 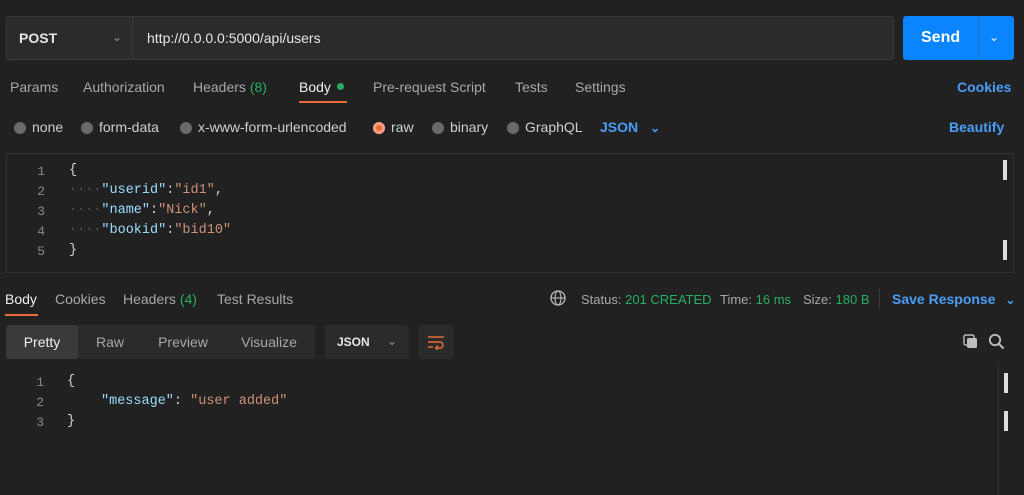 I want to click on line-number: 4, so click(x=41, y=231).